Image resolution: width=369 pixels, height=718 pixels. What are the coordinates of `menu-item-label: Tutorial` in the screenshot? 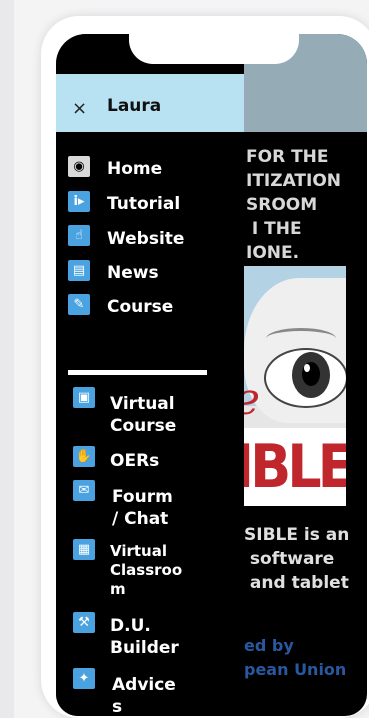 It's located at (144, 204).